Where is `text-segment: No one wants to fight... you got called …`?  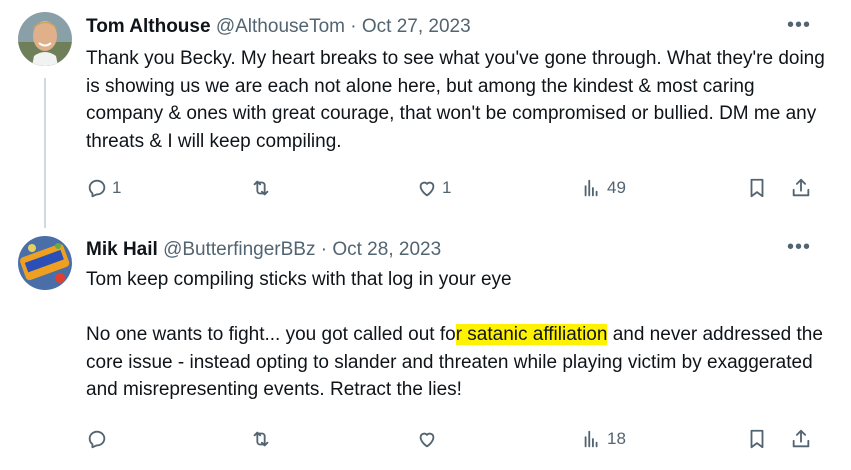
text-segment: No one wants to fight... you got called … is located at coordinates (271, 334).